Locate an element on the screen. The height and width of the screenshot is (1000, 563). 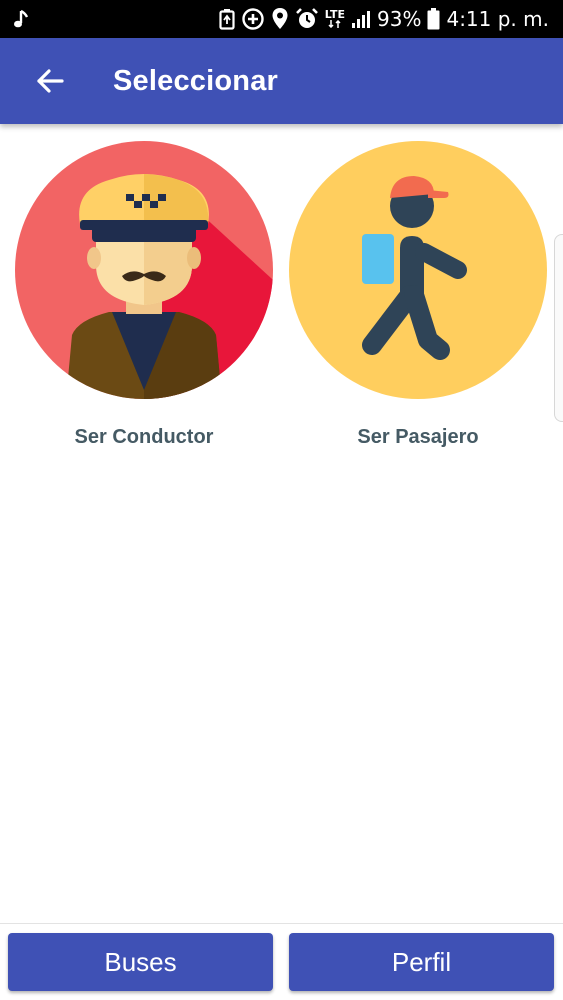
back-button is located at coordinates (50, 81).